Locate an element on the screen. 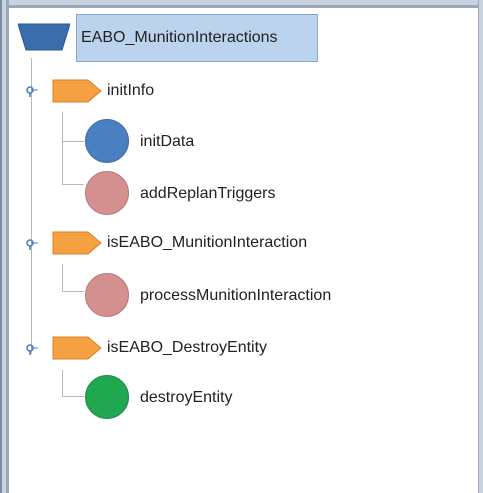  tree-node-addreplantriggers: addReplanTriggers is located at coordinates (207, 194).